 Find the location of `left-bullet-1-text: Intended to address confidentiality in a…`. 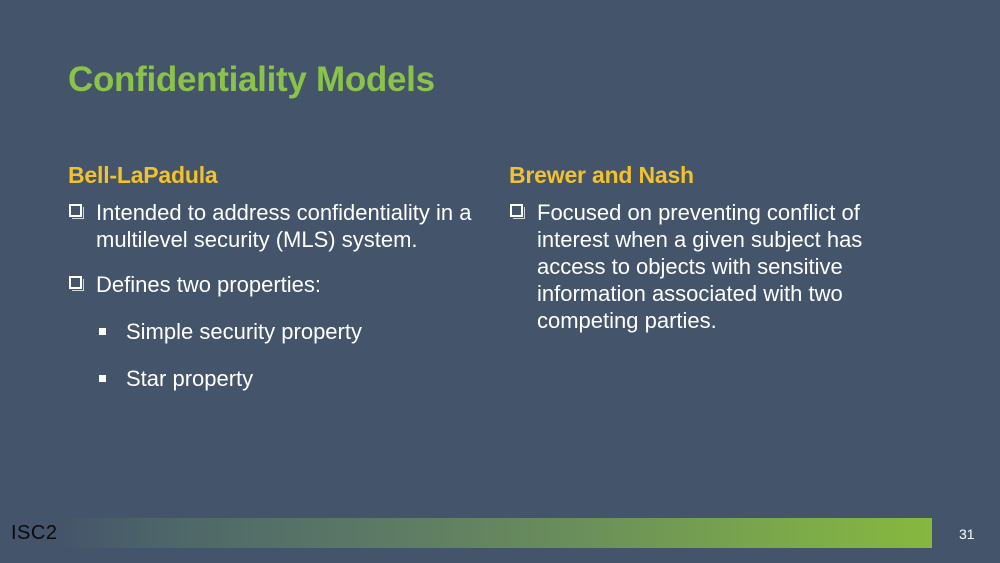

left-bullet-1-text: Intended to address confidentiality in a… is located at coordinates (284, 226).